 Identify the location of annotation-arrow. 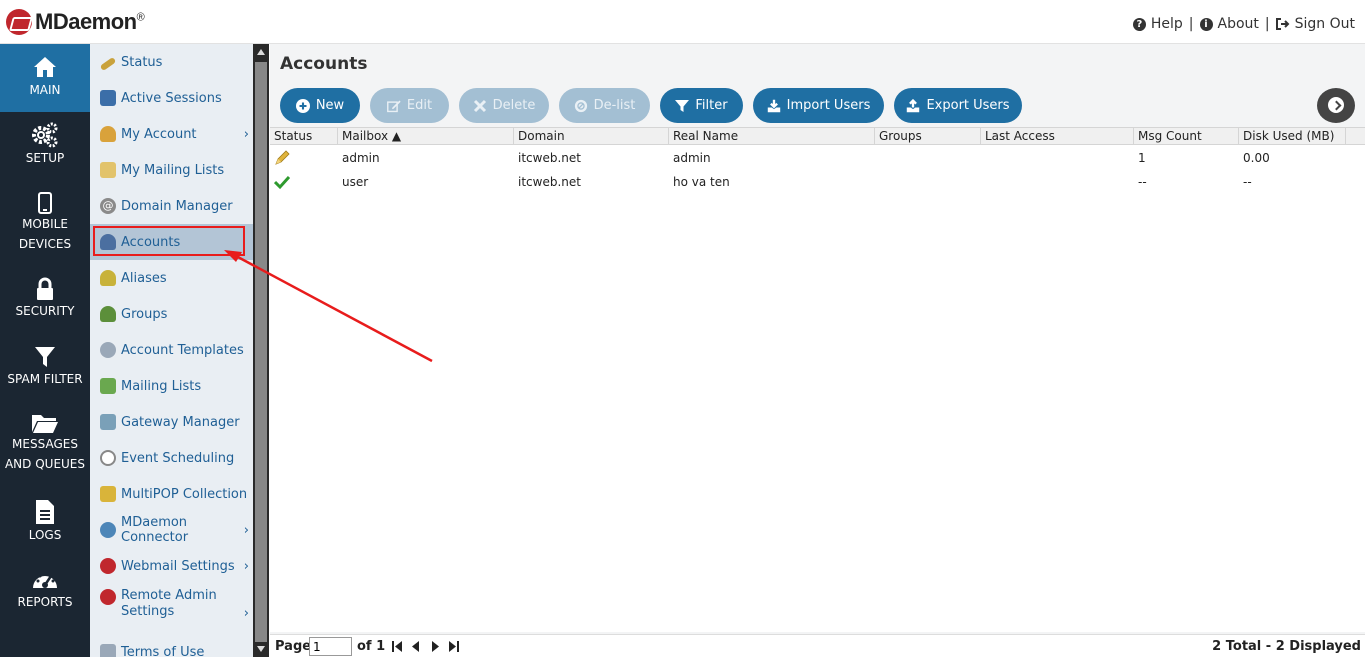
(328, 306).